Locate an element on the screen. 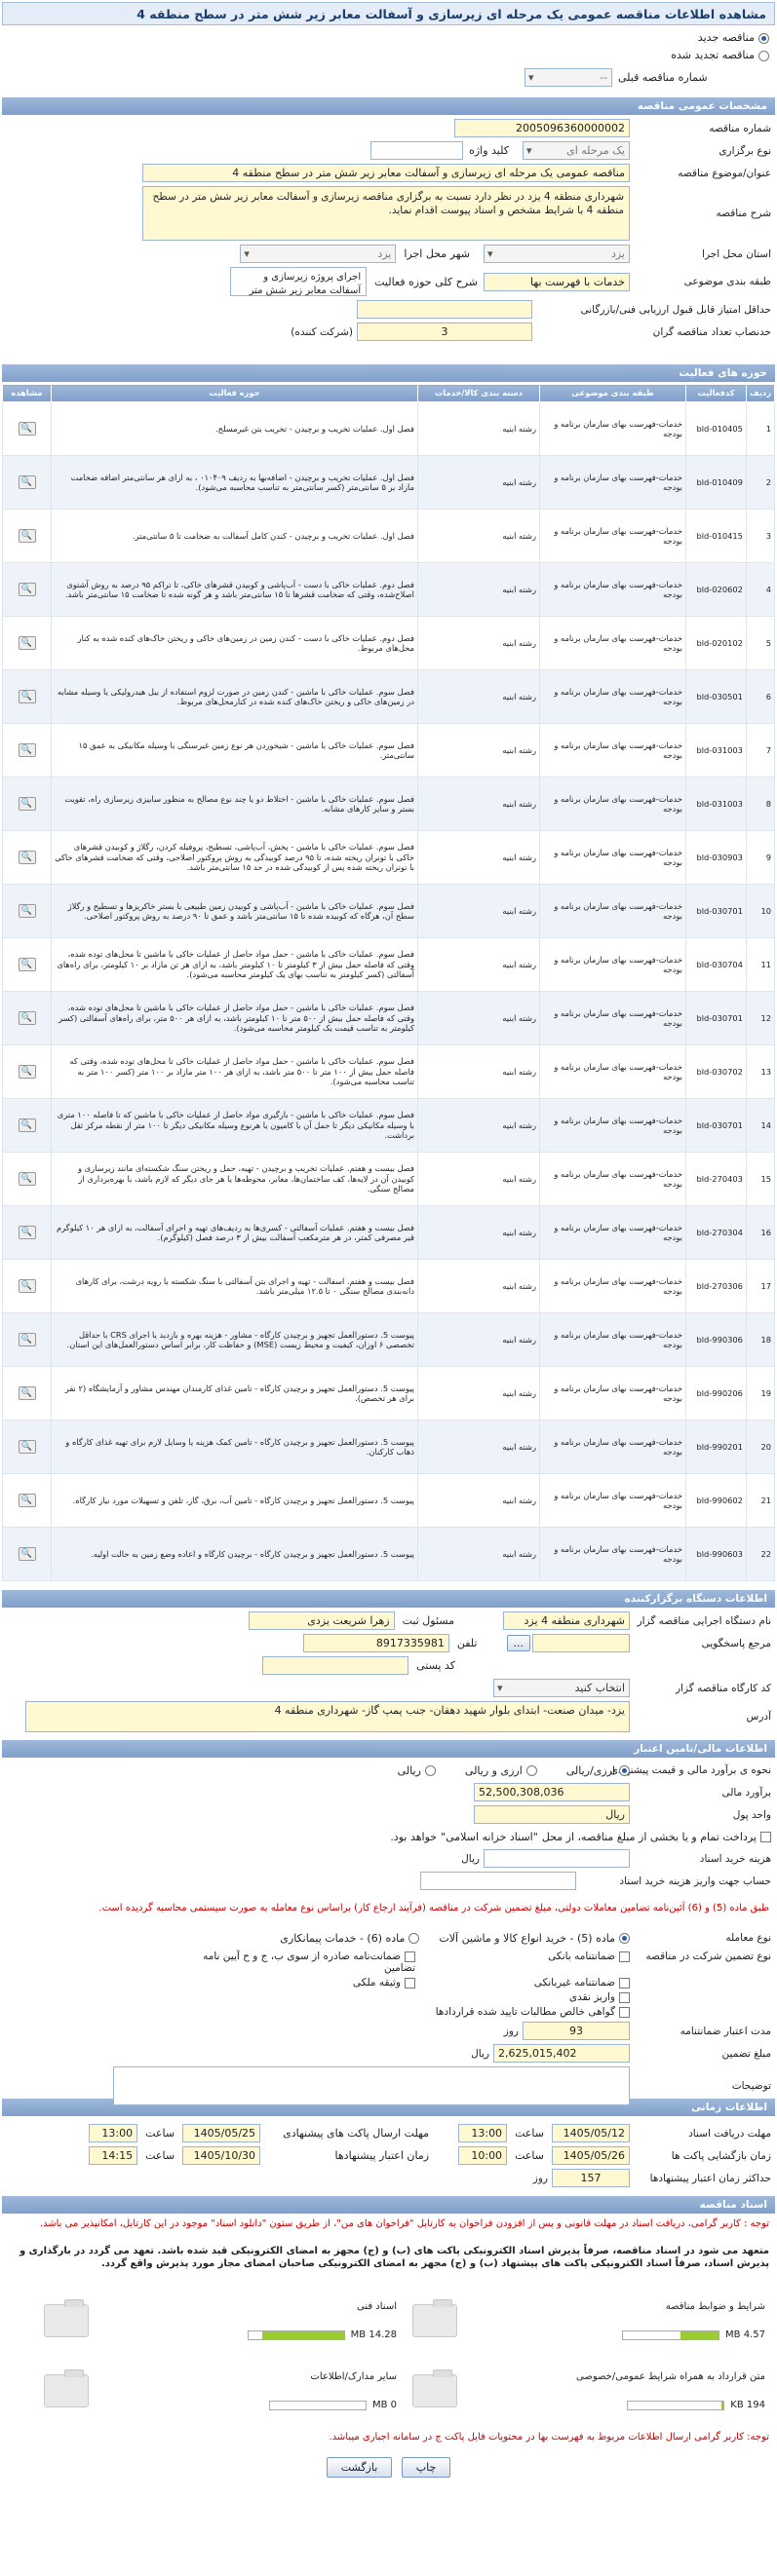 The height and width of the screenshot is (2576, 777). file-tile: اسناد فنی 14.28 MB is located at coordinates (216, 2321).